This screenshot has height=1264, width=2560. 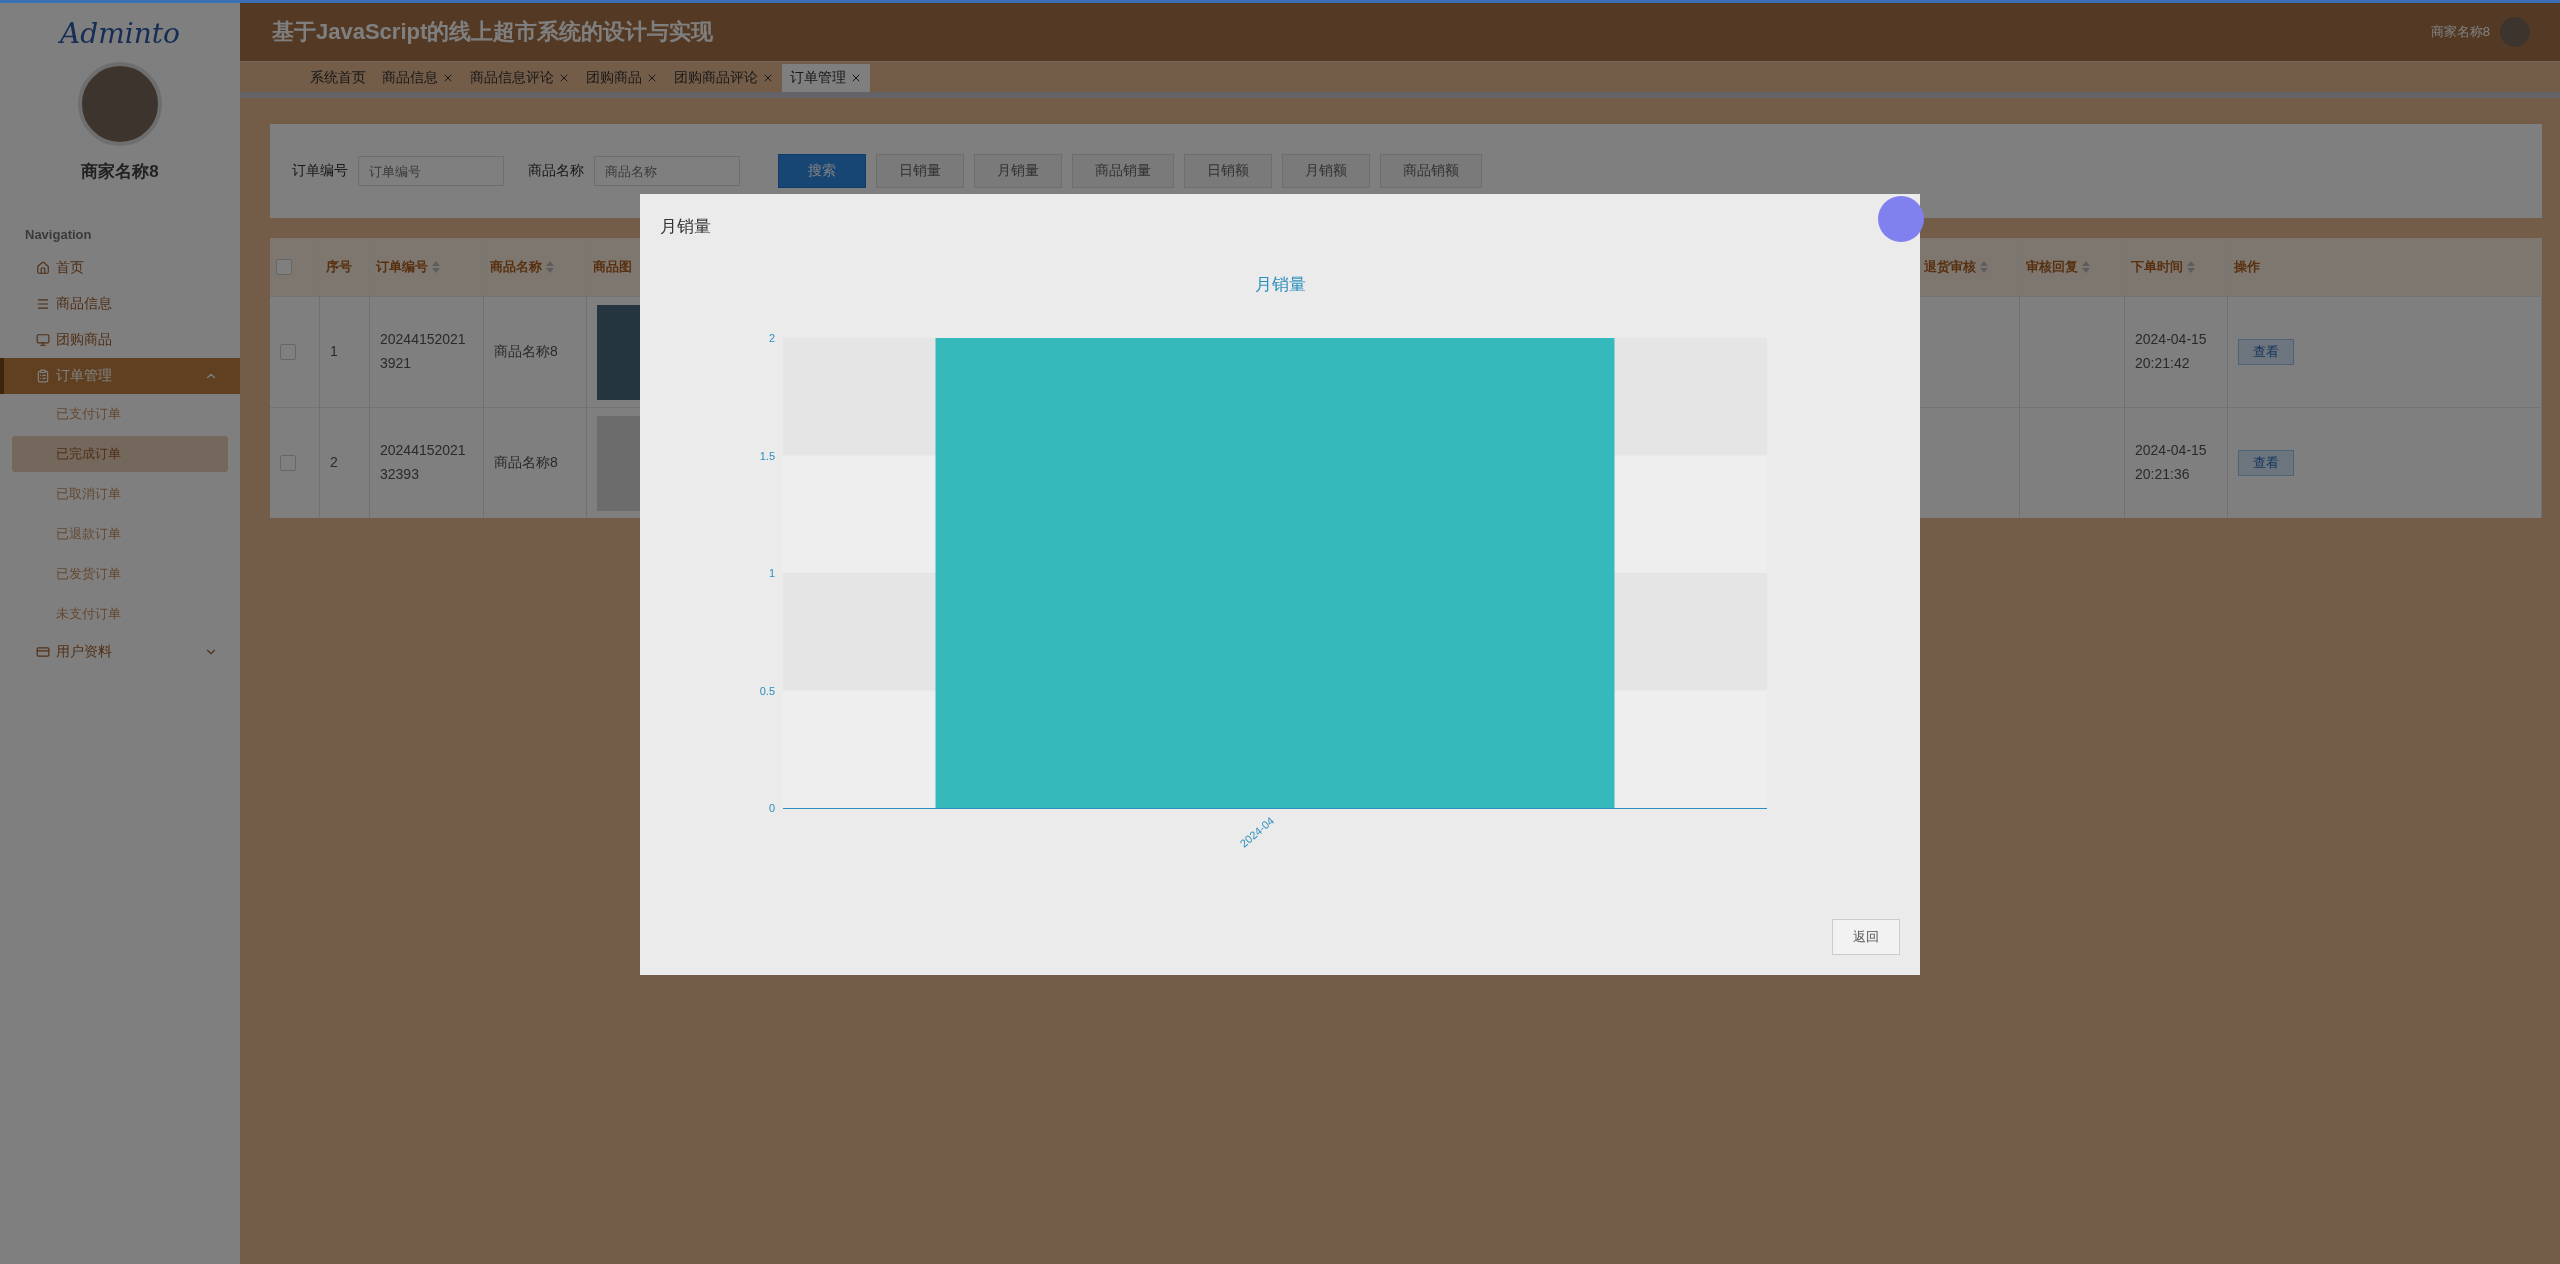 I want to click on stat-button: 日销量, so click(x=920, y=171).